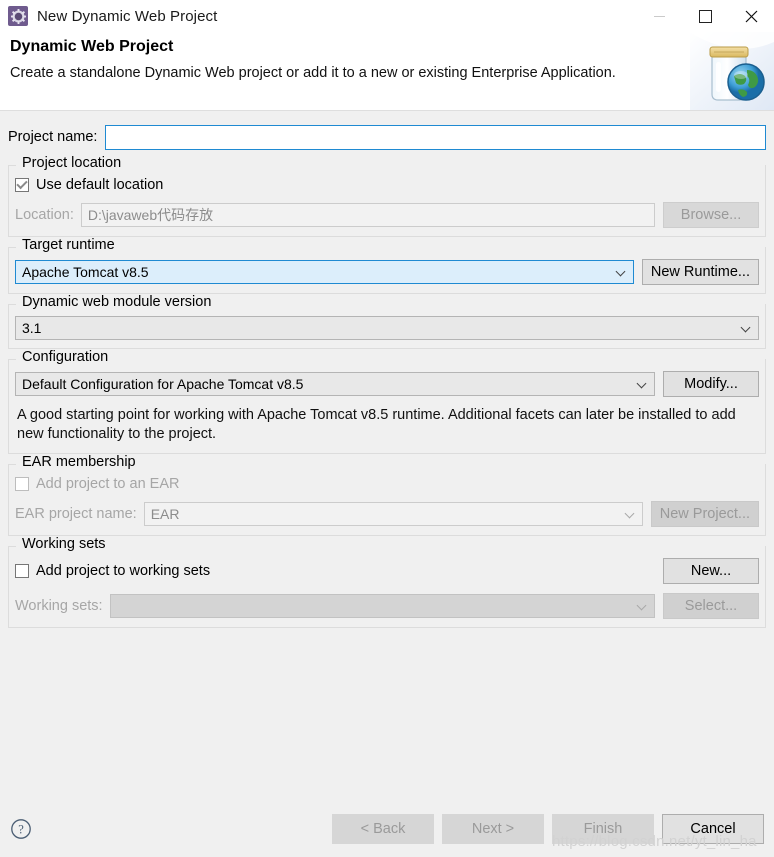 The height and width of the screenshot is (857, 774). What do you see at coordinates (659, 16) in the screenshot?
I see `minimize-icon` at bounding box center [659, 16].